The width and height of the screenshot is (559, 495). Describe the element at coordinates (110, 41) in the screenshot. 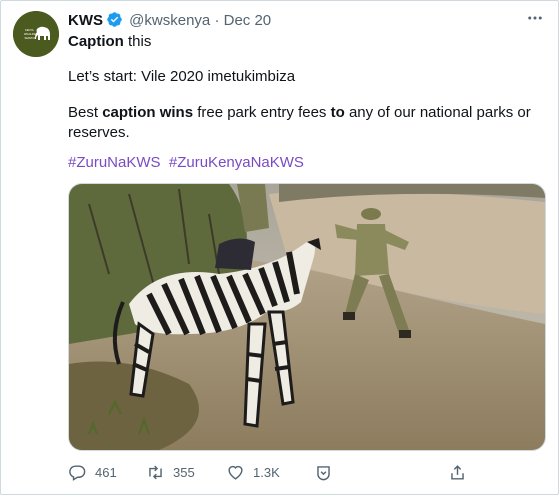

I see `tweet-line-1: Caption this` at that location.